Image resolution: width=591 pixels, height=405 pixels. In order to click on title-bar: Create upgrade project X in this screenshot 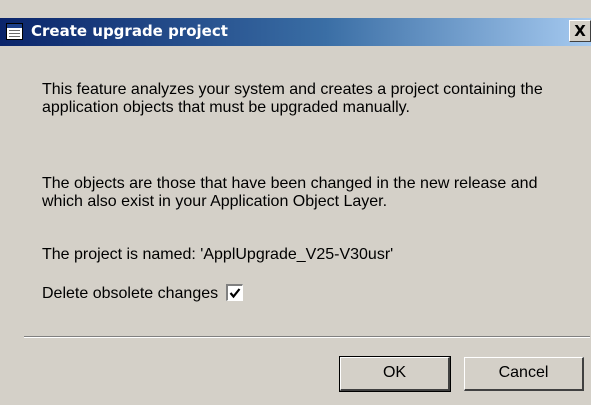, I will do `click(295, 32)`.